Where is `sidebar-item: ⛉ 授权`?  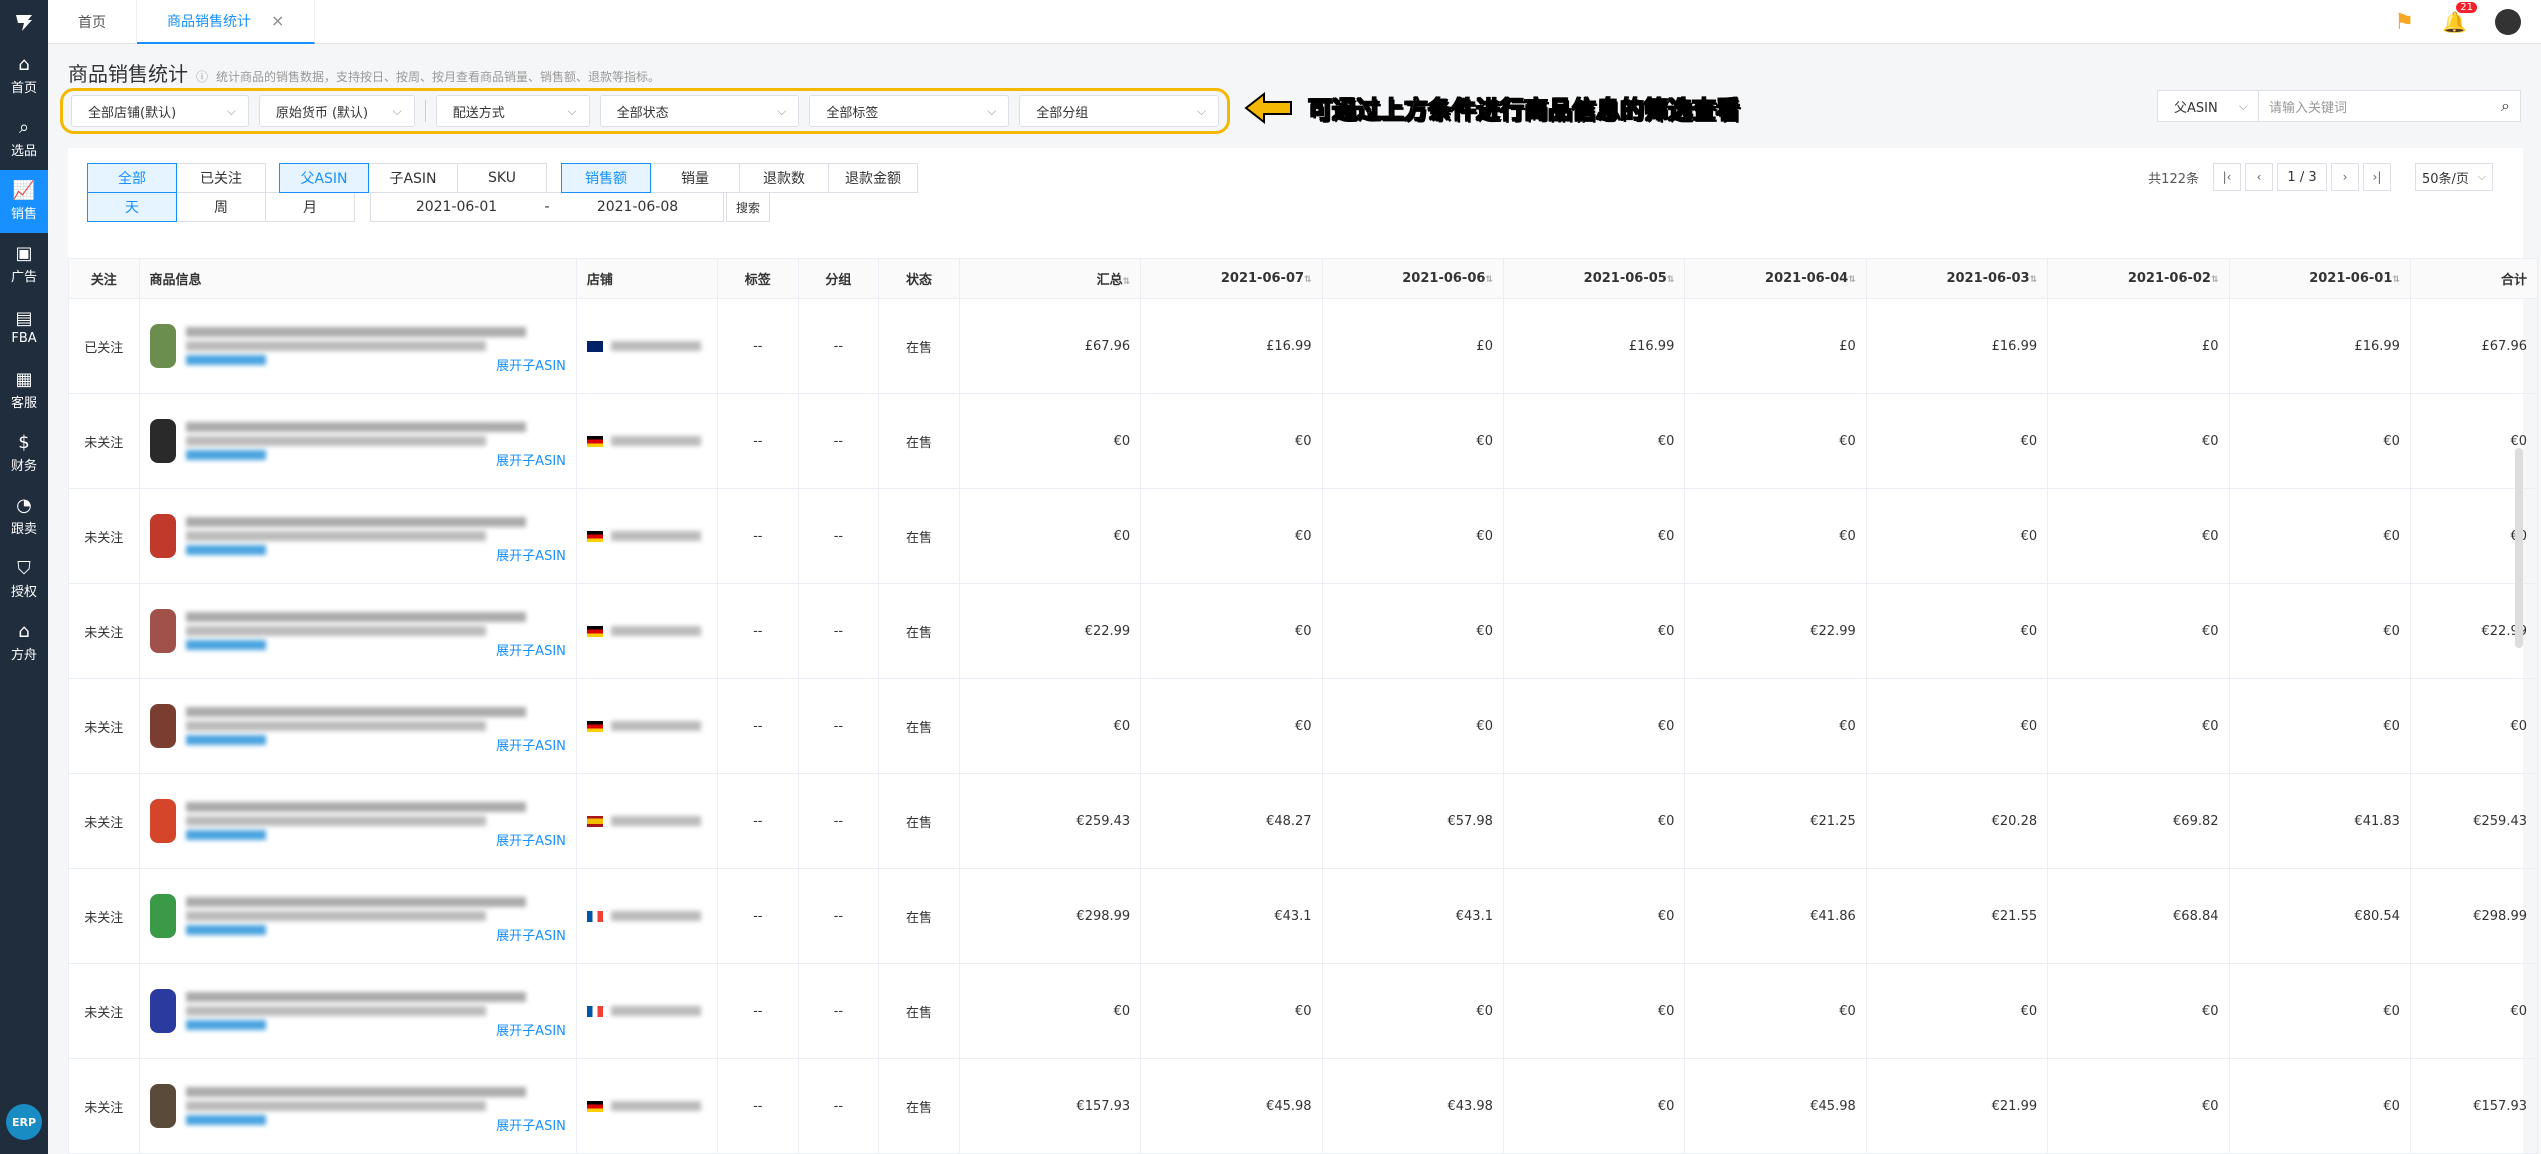 sidebar-item: ⛉ 授权 is located at coordinates (24, 579).